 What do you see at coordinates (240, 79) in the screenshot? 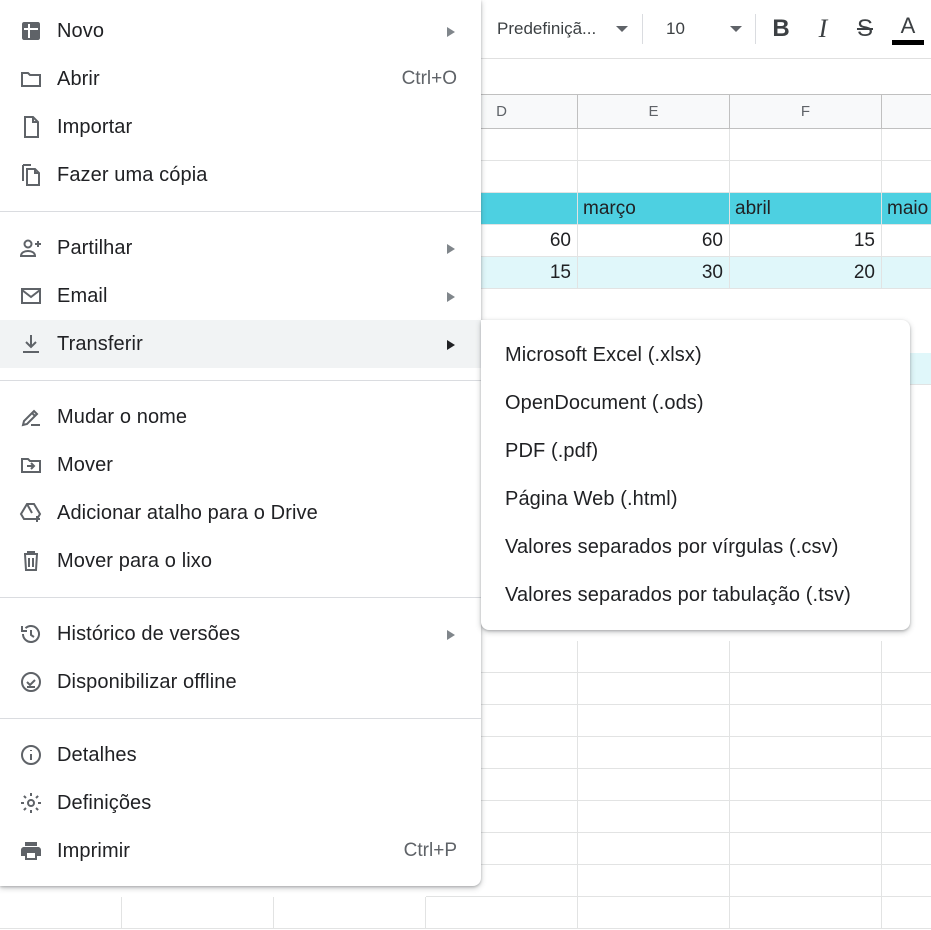
I see `menu-item-open: Abrir Ctrl+O` at bounding box center [240, 79].